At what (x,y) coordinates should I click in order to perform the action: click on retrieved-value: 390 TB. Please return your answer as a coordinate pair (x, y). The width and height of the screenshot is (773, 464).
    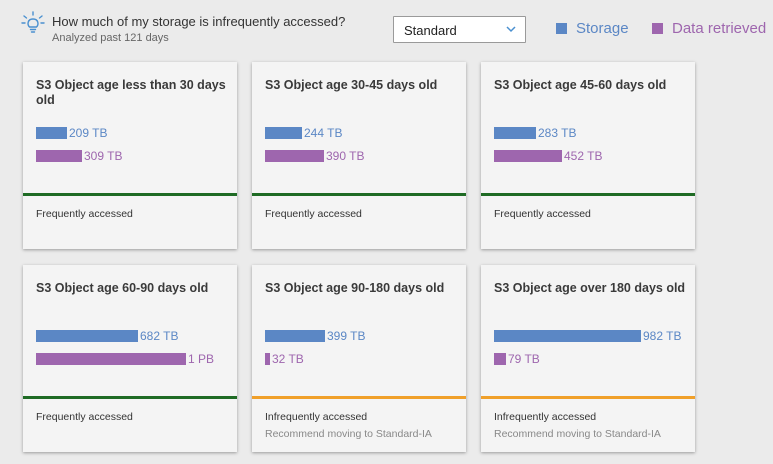
    Looking at the image, I should click on (345, 156).